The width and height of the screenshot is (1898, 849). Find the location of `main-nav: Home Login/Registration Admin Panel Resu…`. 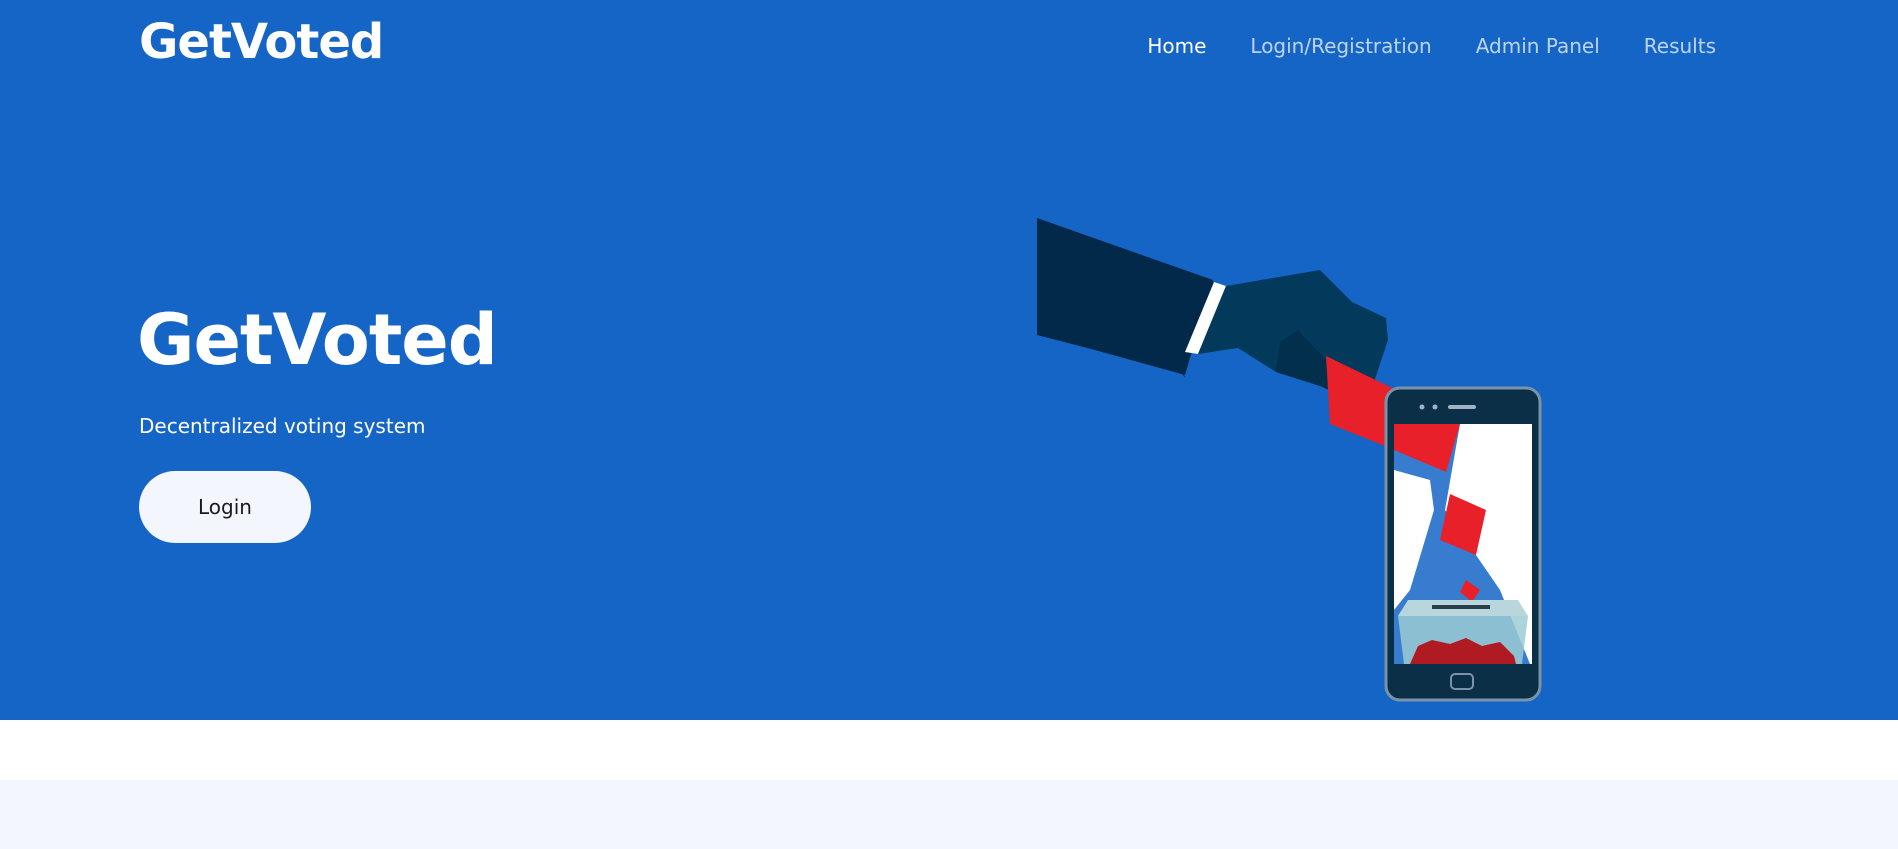

main-nav: Home Login/Registration Admin Panel Resu… is located at coordinates (1431, 46).